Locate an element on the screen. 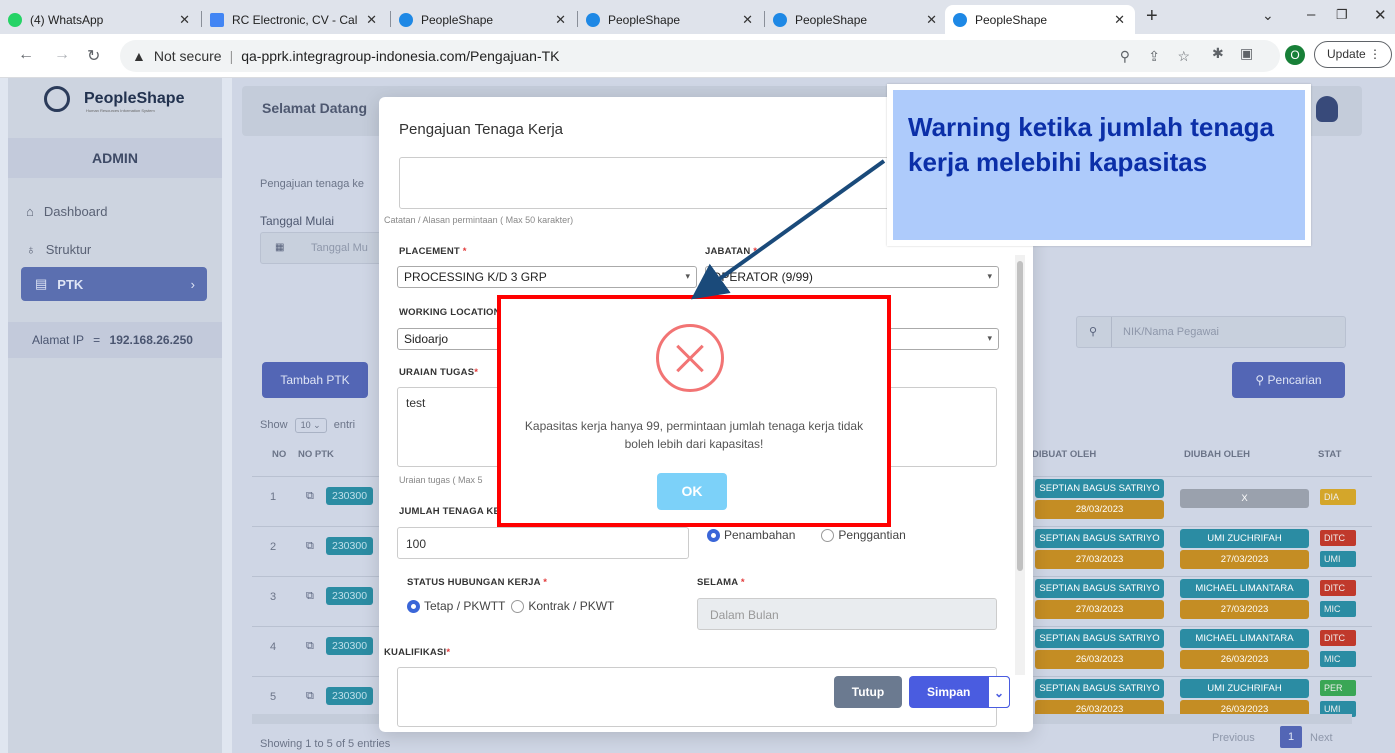 This screenshot has height=753, width=1395. role-label: ADMIN is located at coordinates (115, 158).